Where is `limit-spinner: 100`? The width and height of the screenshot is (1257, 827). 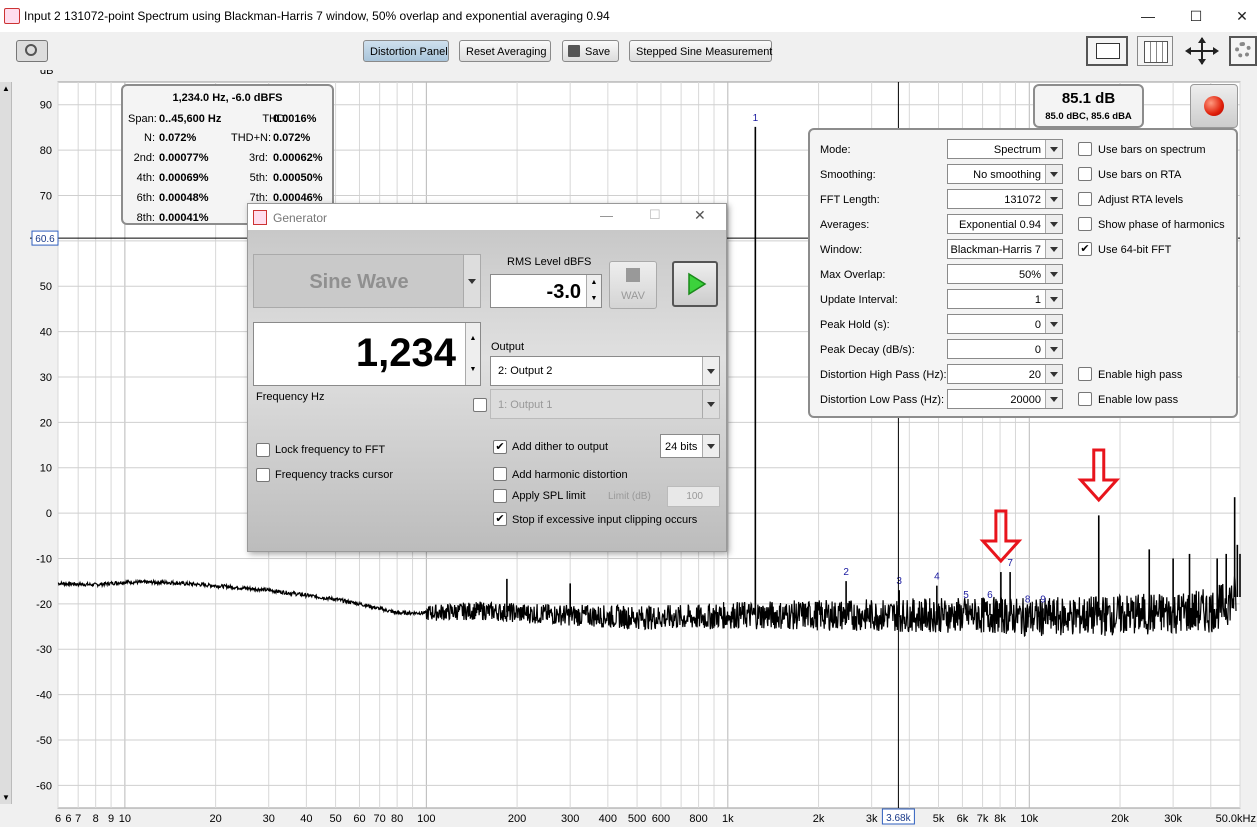
limit-spinner: 100 is located at coordinates (693, 496).